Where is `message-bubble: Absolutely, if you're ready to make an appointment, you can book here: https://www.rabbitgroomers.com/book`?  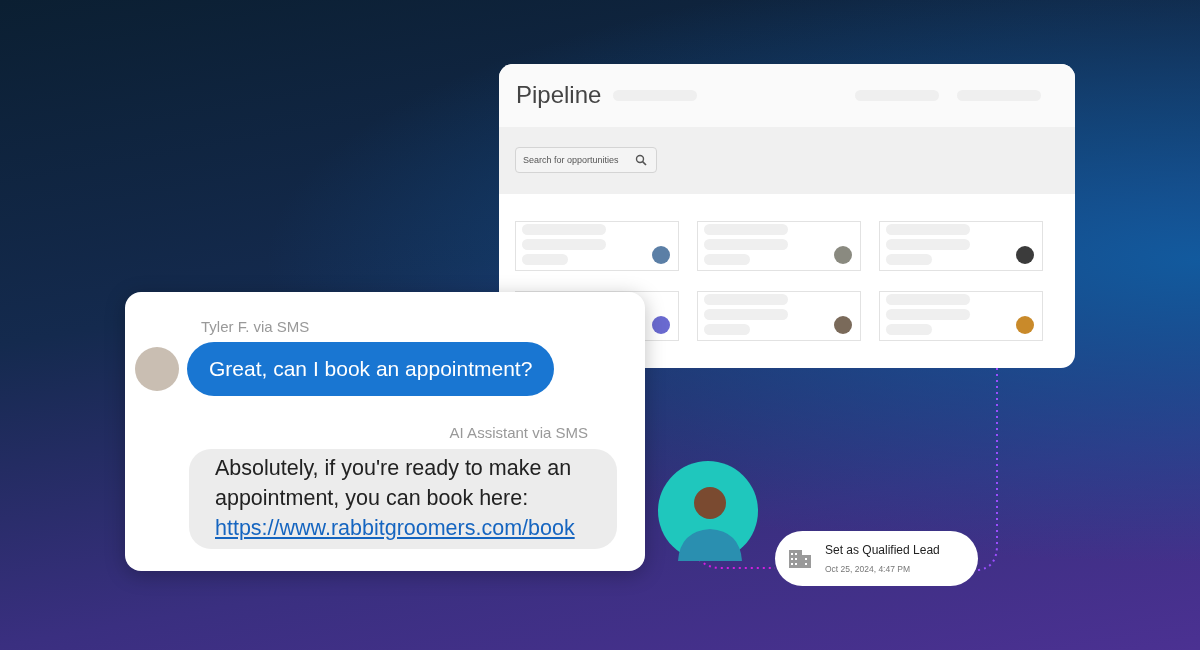 message-bubble: Absolutely, if you're ready to make an appointment, you can book here: https://www.rabbitgroomers.com/book is located at coordinates (403, 499).